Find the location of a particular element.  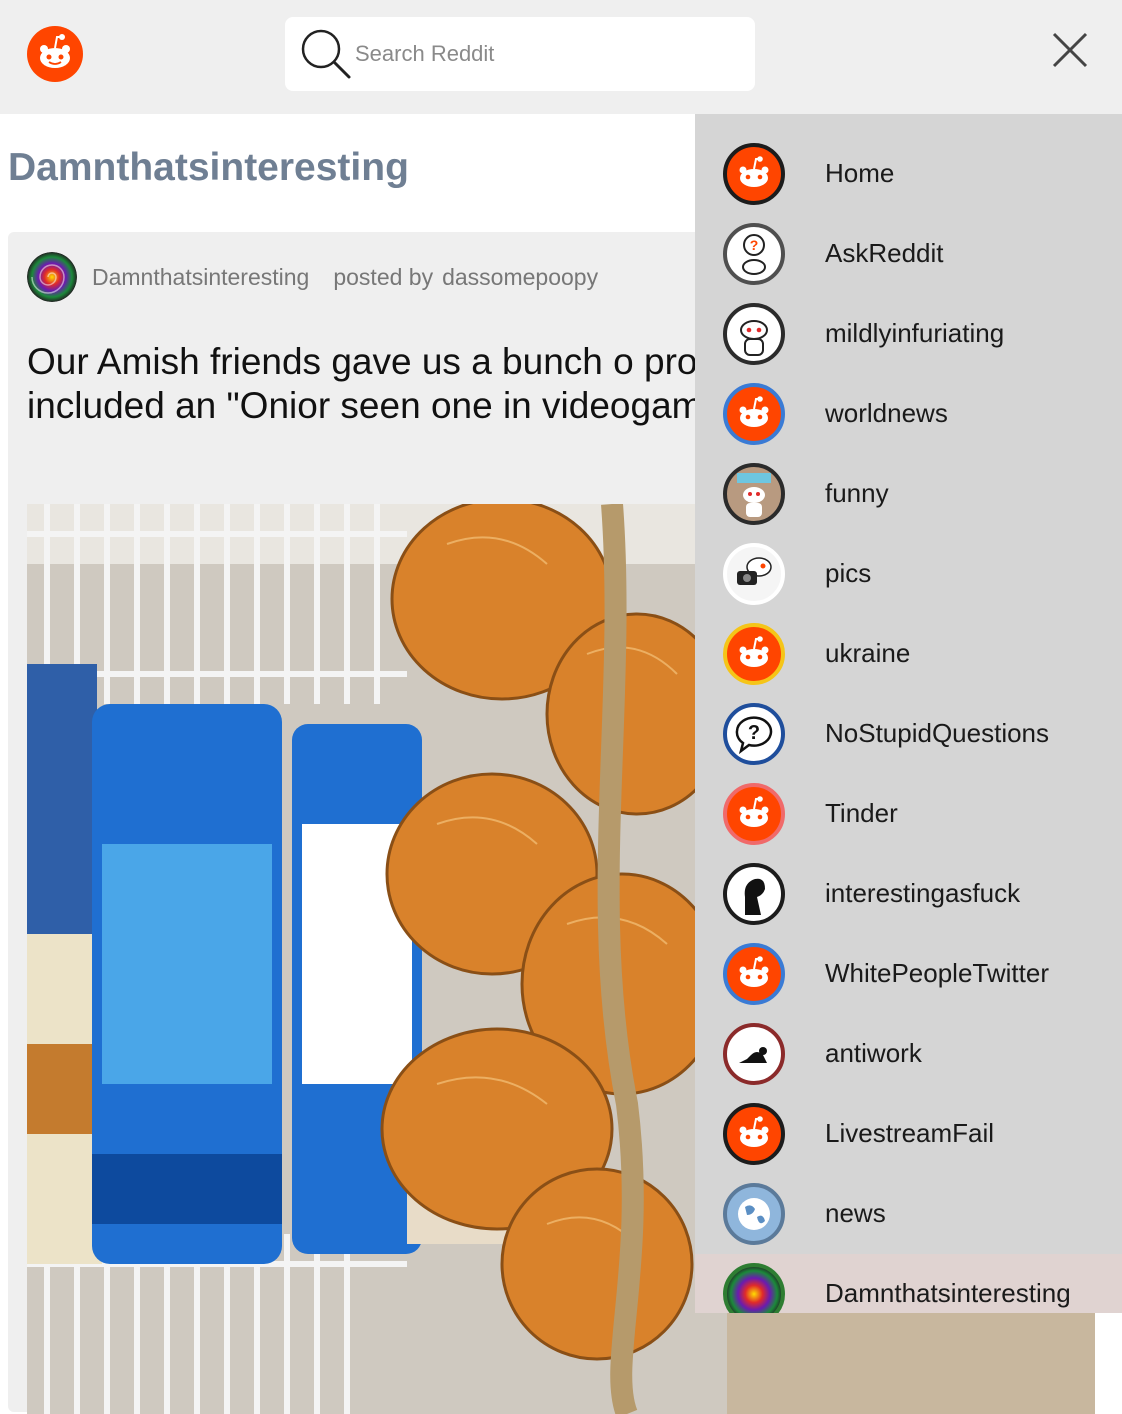

drawer-item-label: LivestreamFail is located at coordinates (910, 1133).